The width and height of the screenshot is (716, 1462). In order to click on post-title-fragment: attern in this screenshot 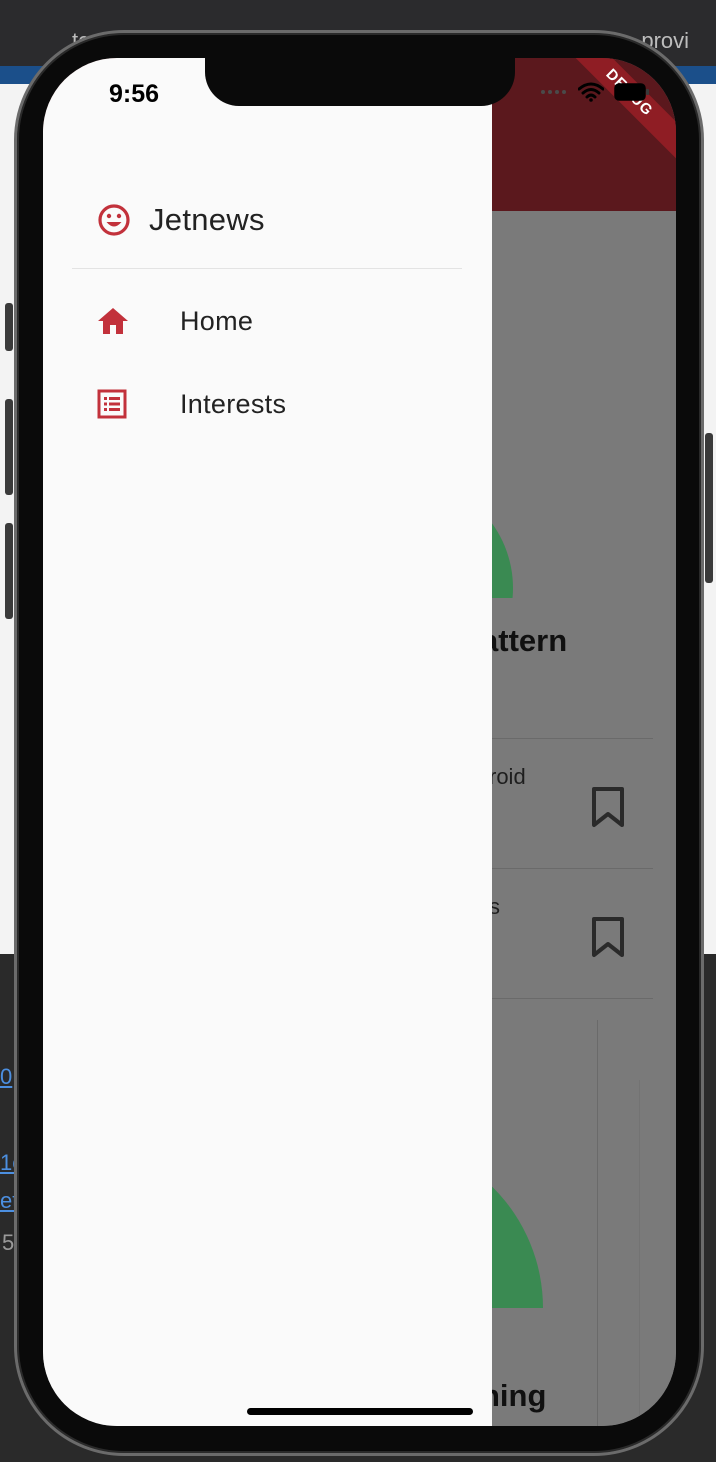, I will do `click(524, 640)`.